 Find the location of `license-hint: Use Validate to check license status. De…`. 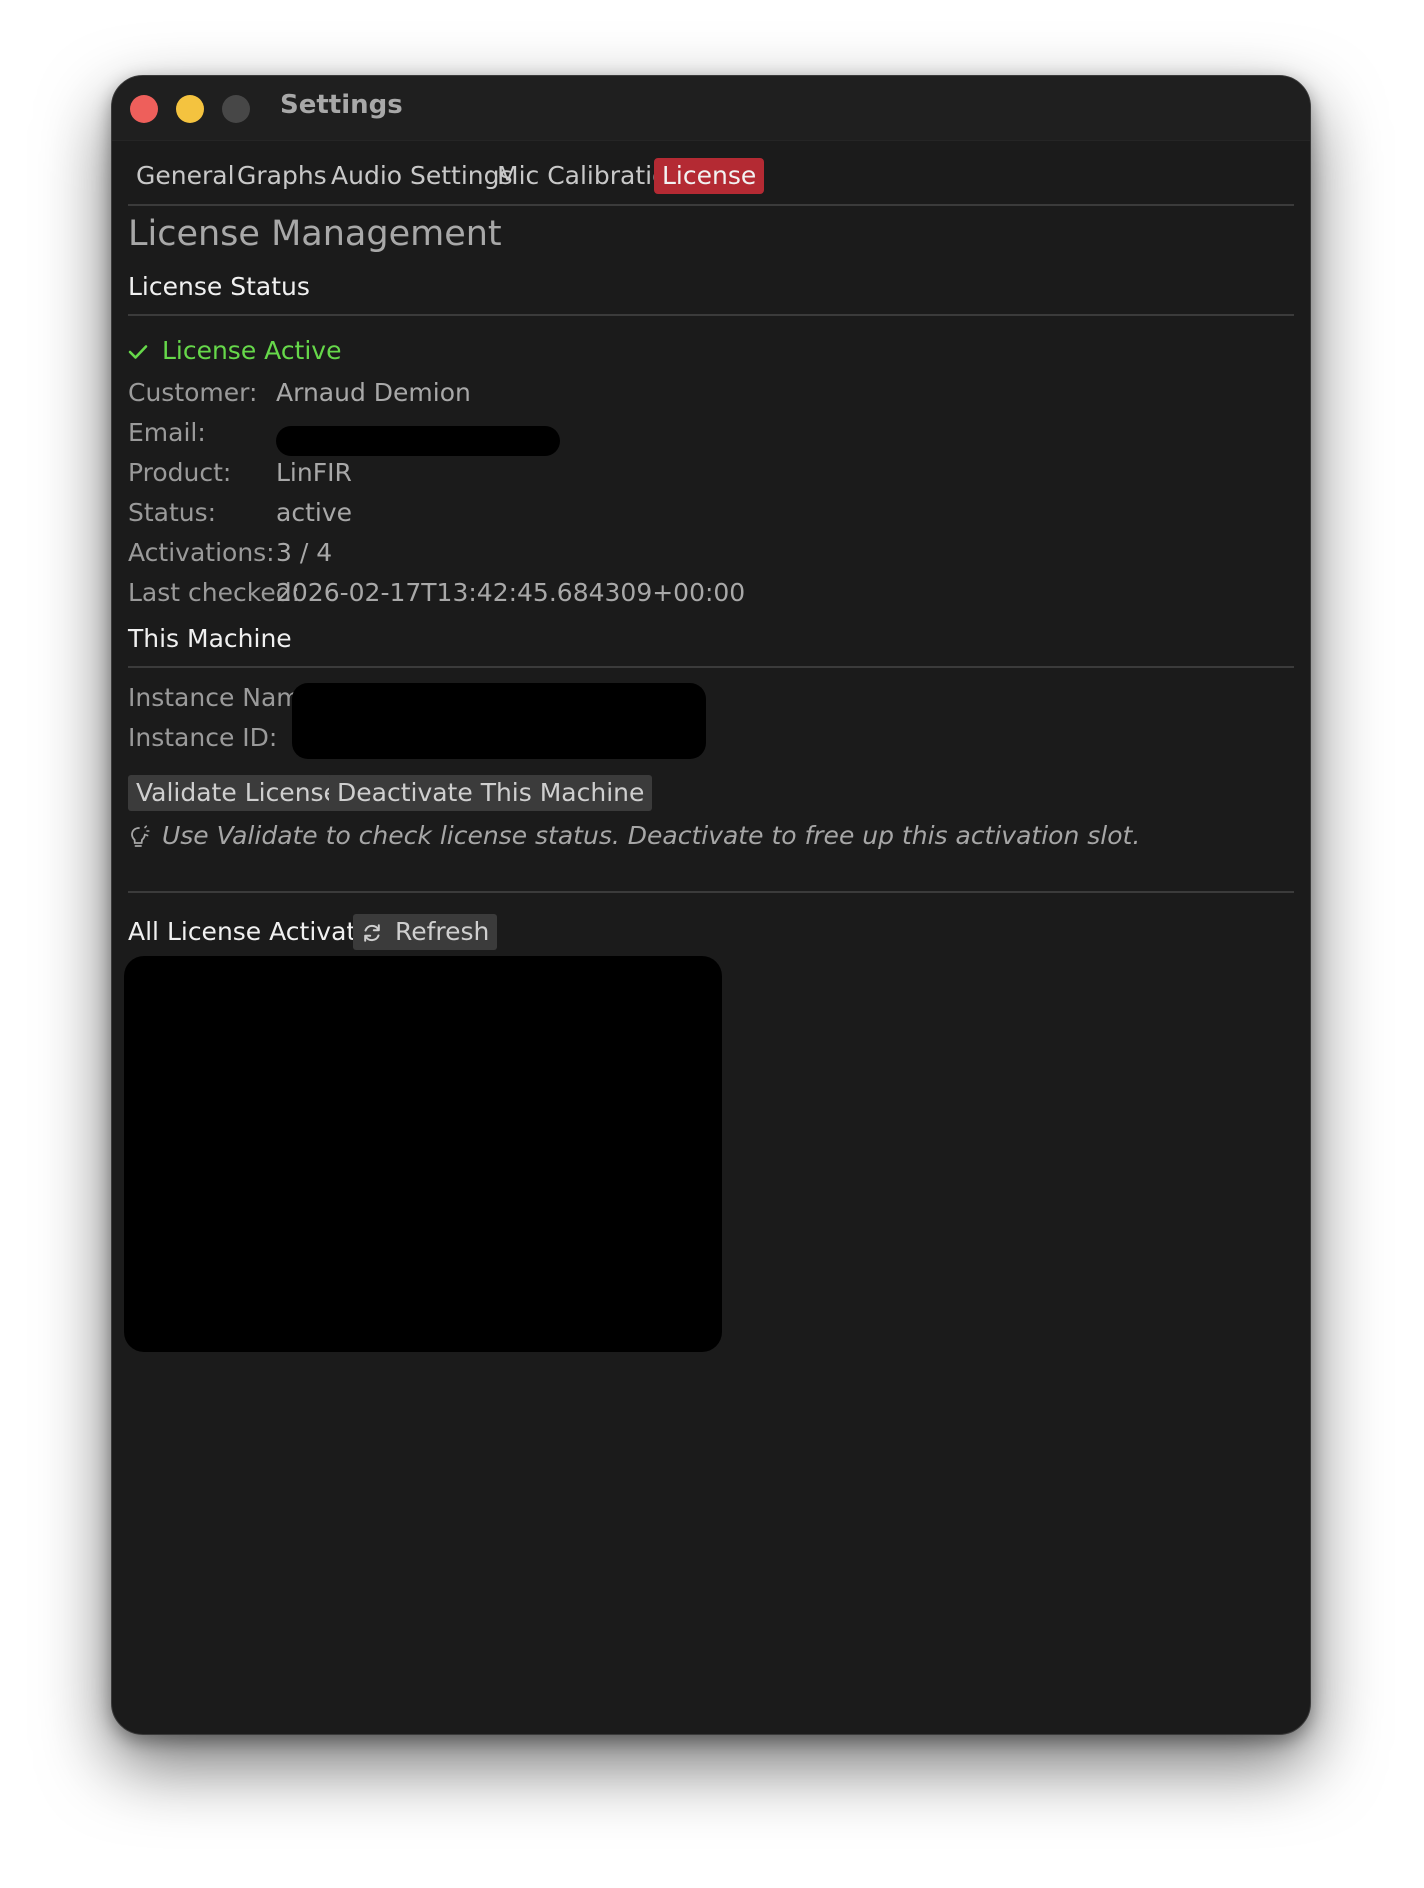

license-hint: Use Validate to check license status. De… is located at coordinates (634, 835).